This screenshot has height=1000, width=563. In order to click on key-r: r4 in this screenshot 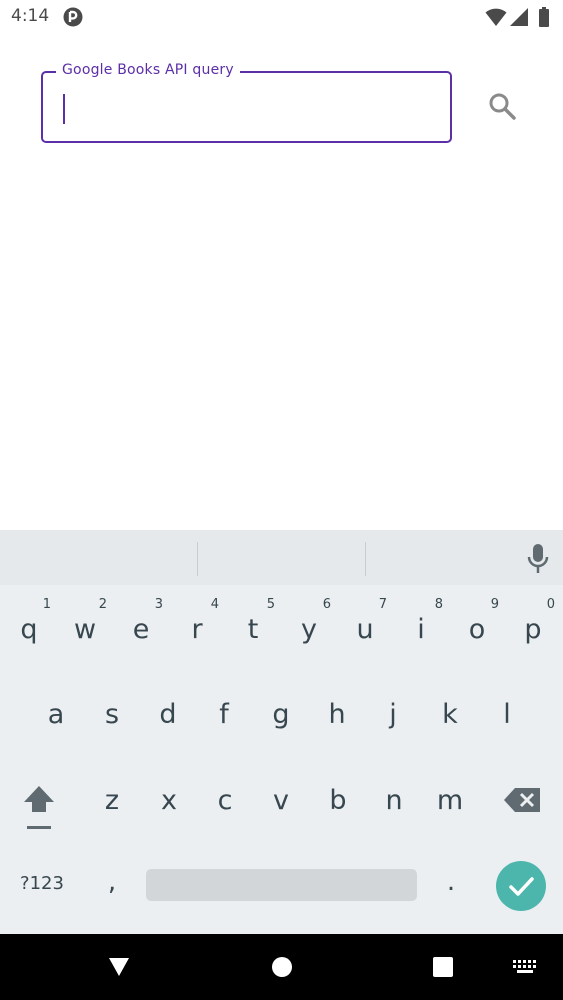, I will do `click(197, 630)`.